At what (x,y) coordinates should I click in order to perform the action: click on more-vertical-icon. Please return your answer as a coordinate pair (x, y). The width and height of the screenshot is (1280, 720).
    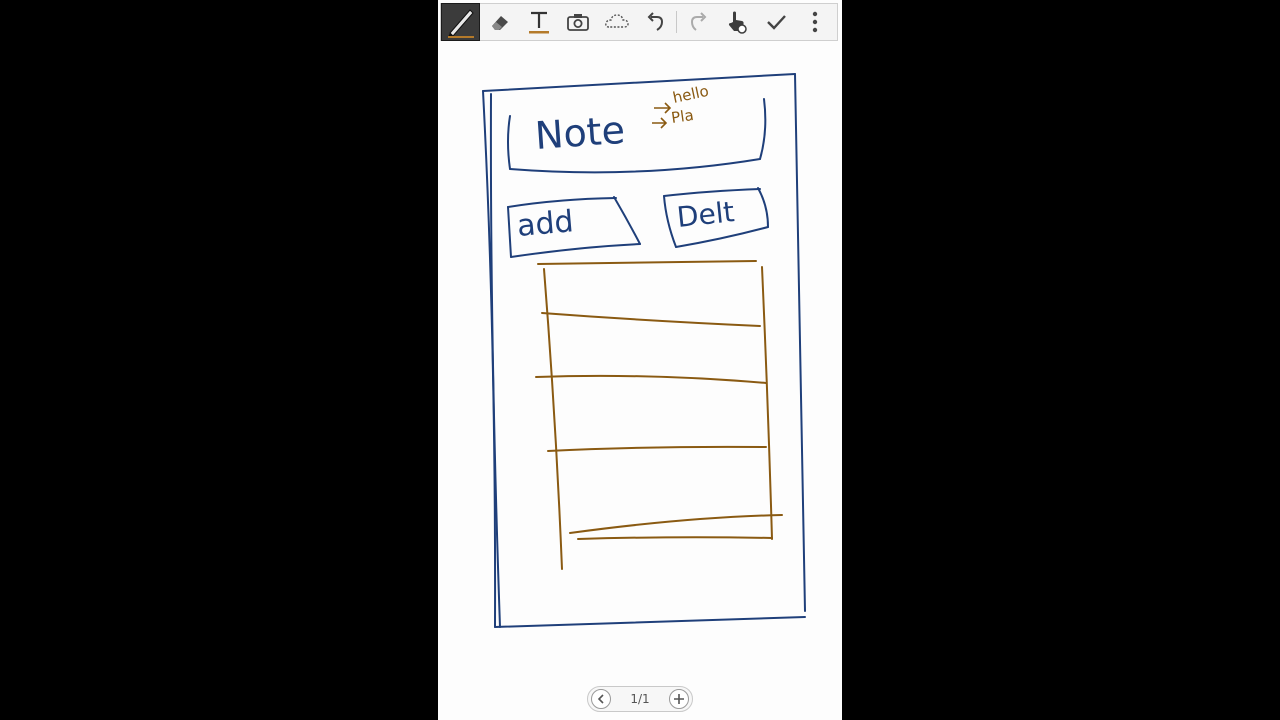
    Looking at the image, I should click on (814, 22).